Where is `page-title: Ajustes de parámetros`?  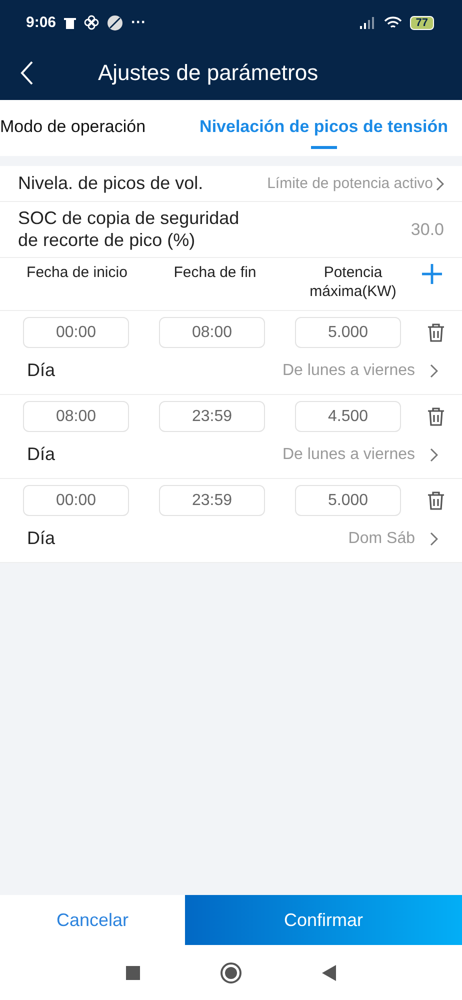 page-title: Ajustes de parámetros is located at coordinates (208, 73).